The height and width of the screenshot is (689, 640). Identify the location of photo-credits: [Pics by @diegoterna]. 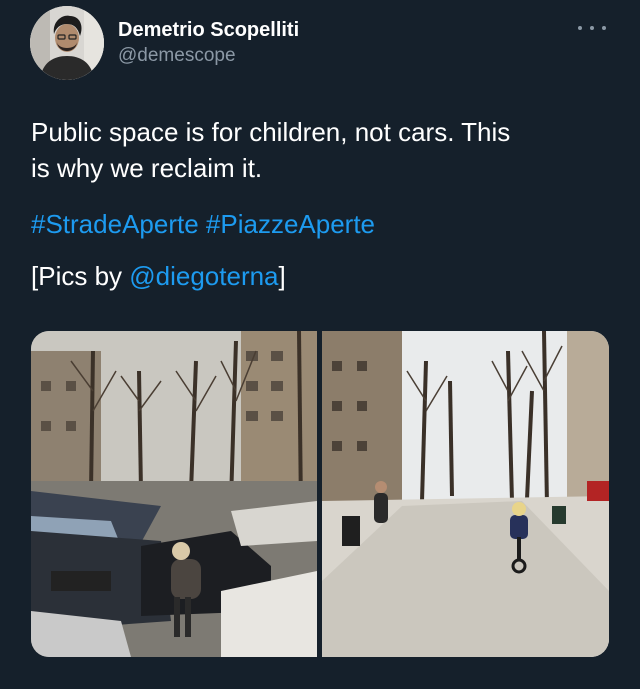
(158, 276).